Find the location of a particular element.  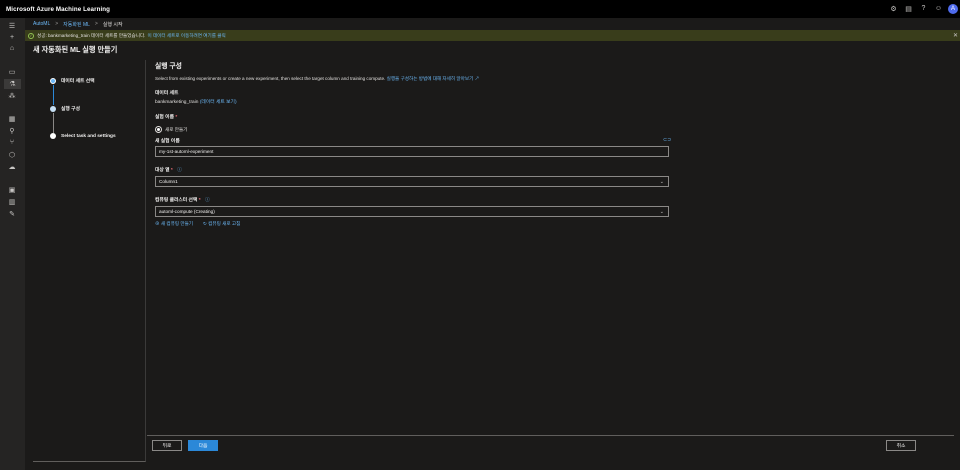

notification-message: 성공: bankmarketing_train 데이터 세트를 만들었습니다. is located at coordinates (91, 35).